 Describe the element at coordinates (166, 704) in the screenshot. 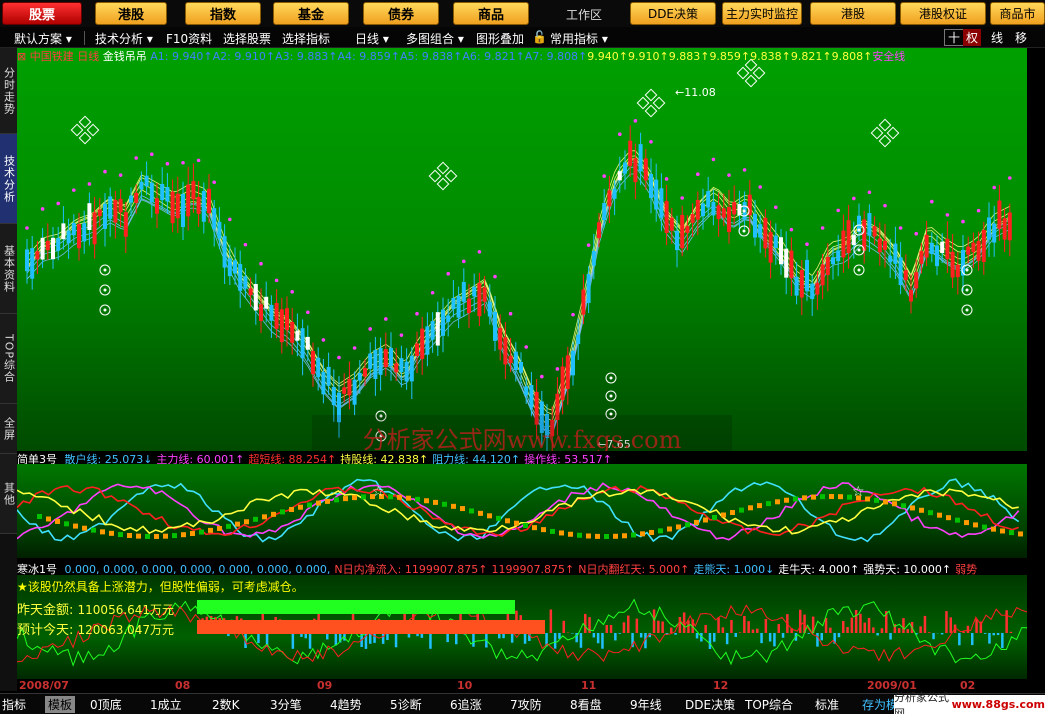

I see `tab-establish: 1成立` at that location.